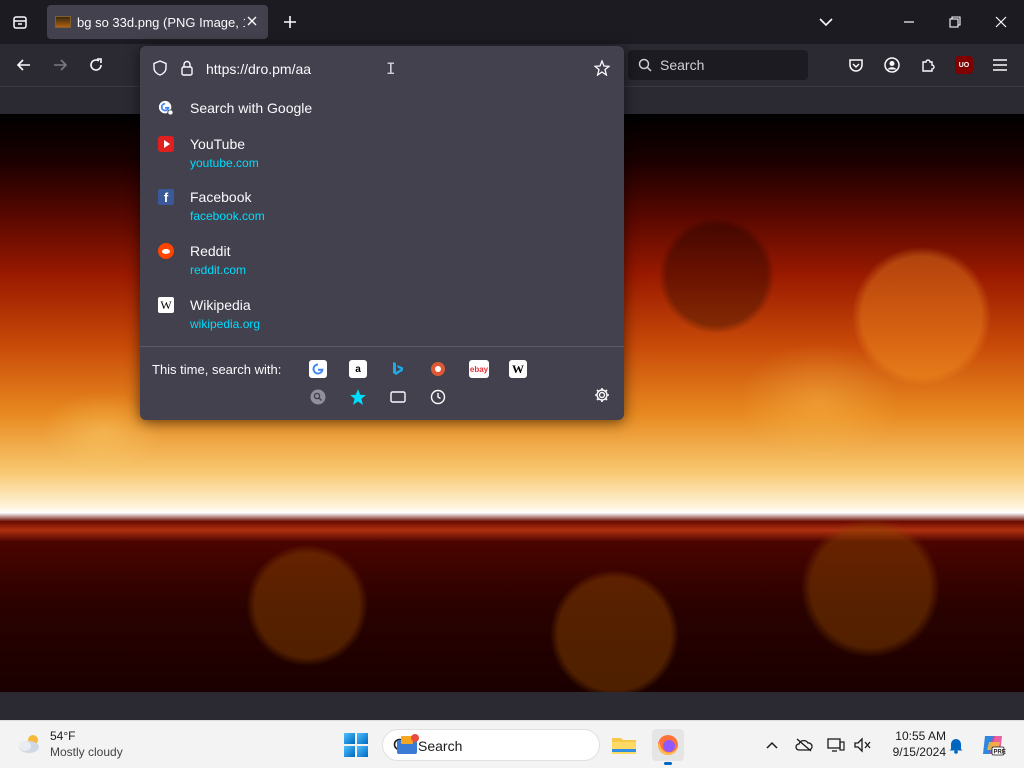 The image size is (1024, 768). Describe the element at coordinates (349, 738) in the screenshot. I see `windows-logo-icon` at that location.